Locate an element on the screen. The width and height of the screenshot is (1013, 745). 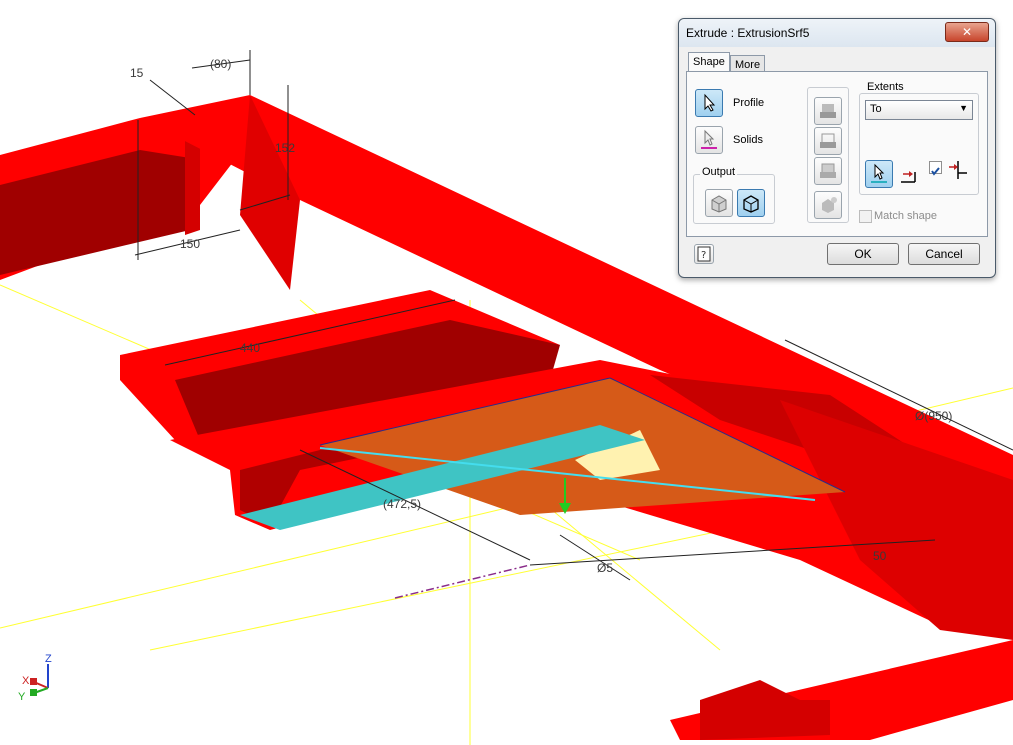
close-button: ✕ is located at coordinates (967, 32).